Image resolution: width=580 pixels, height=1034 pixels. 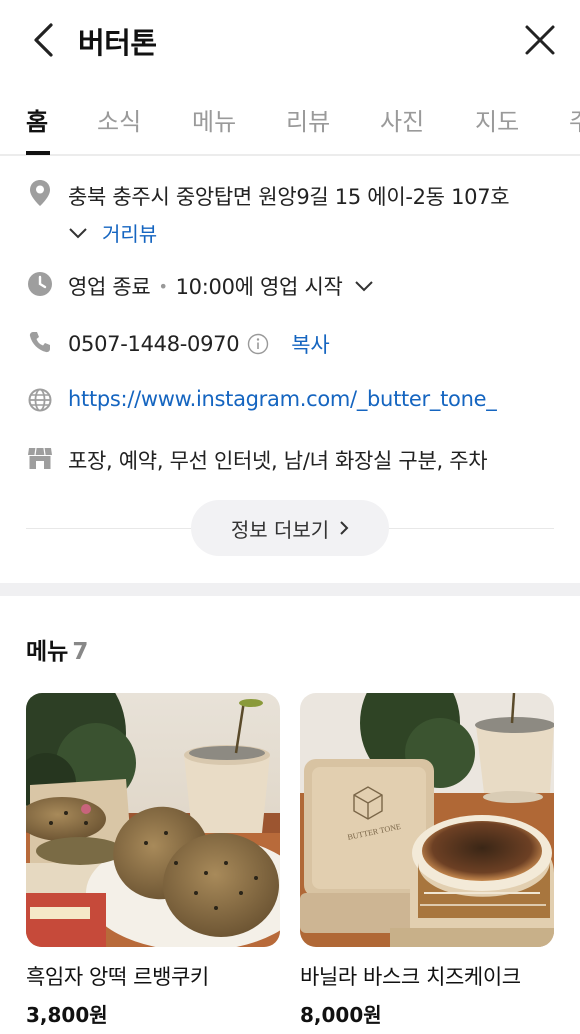 I want to click on more-info-button: 정보 더보기, so click(x=290, y=528).